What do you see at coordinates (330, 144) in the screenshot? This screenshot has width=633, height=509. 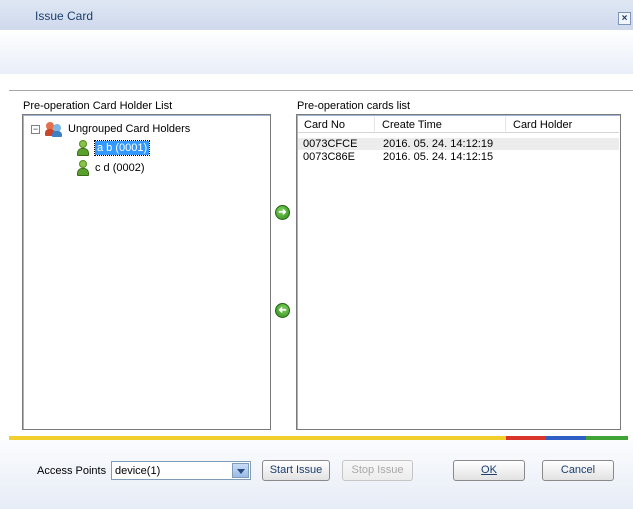 I see `cell-card-no: 0073CFCE` at bounding box center [330, 144].